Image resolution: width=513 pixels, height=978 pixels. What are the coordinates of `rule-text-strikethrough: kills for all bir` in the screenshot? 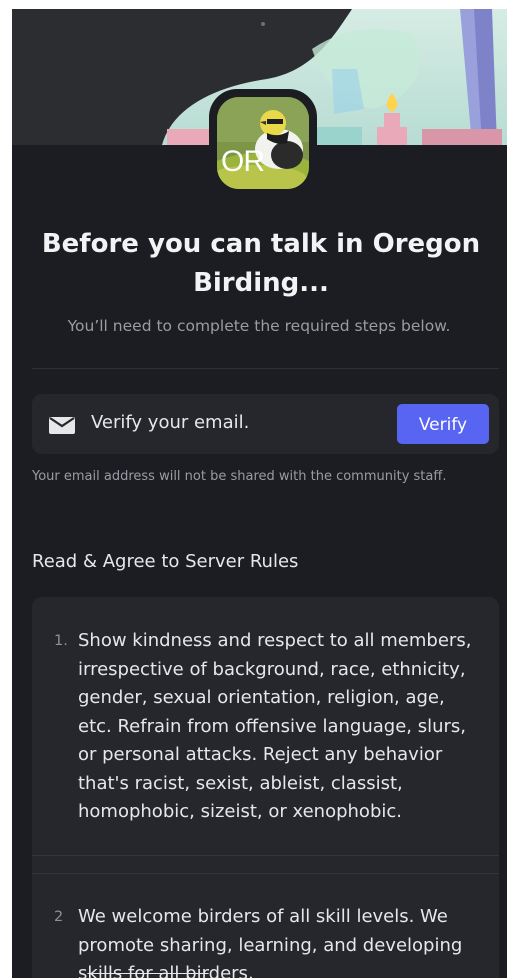 It's located at (148, 970).